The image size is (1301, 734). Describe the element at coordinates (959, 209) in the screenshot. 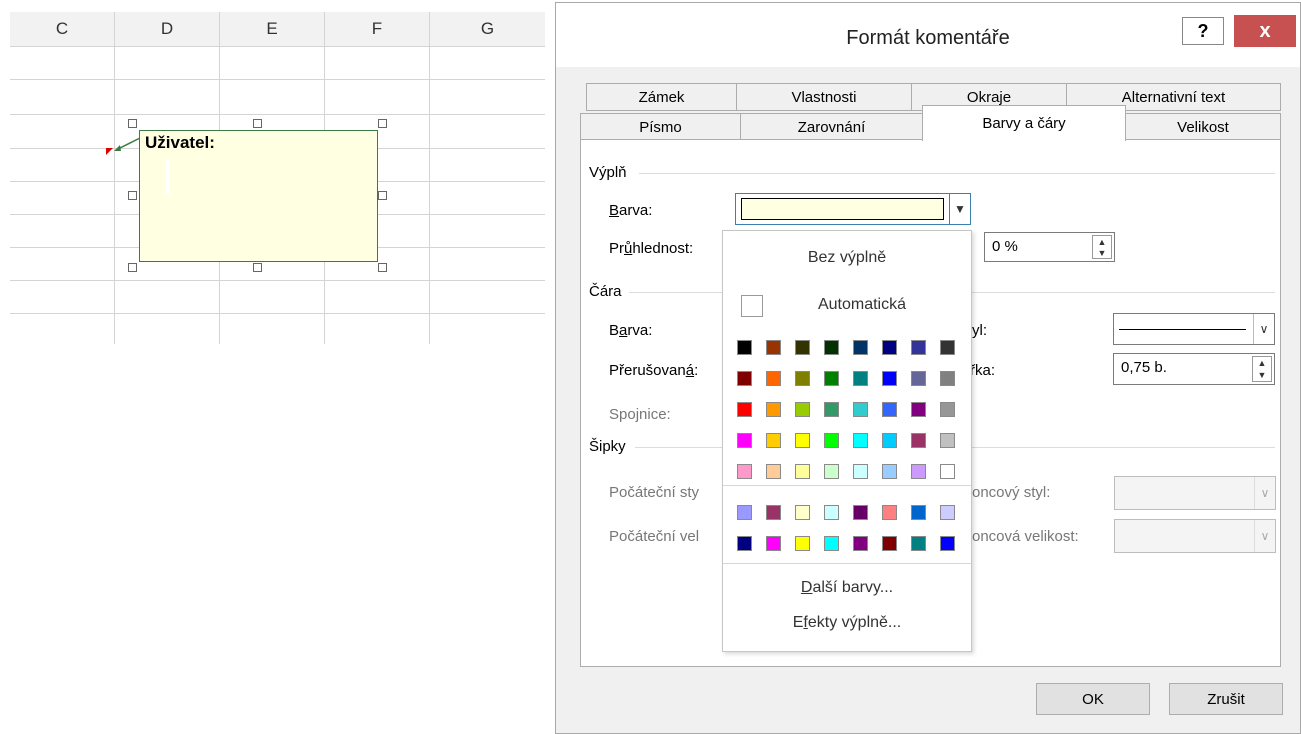

I see `chevron-down-icon: ▼` at that location.